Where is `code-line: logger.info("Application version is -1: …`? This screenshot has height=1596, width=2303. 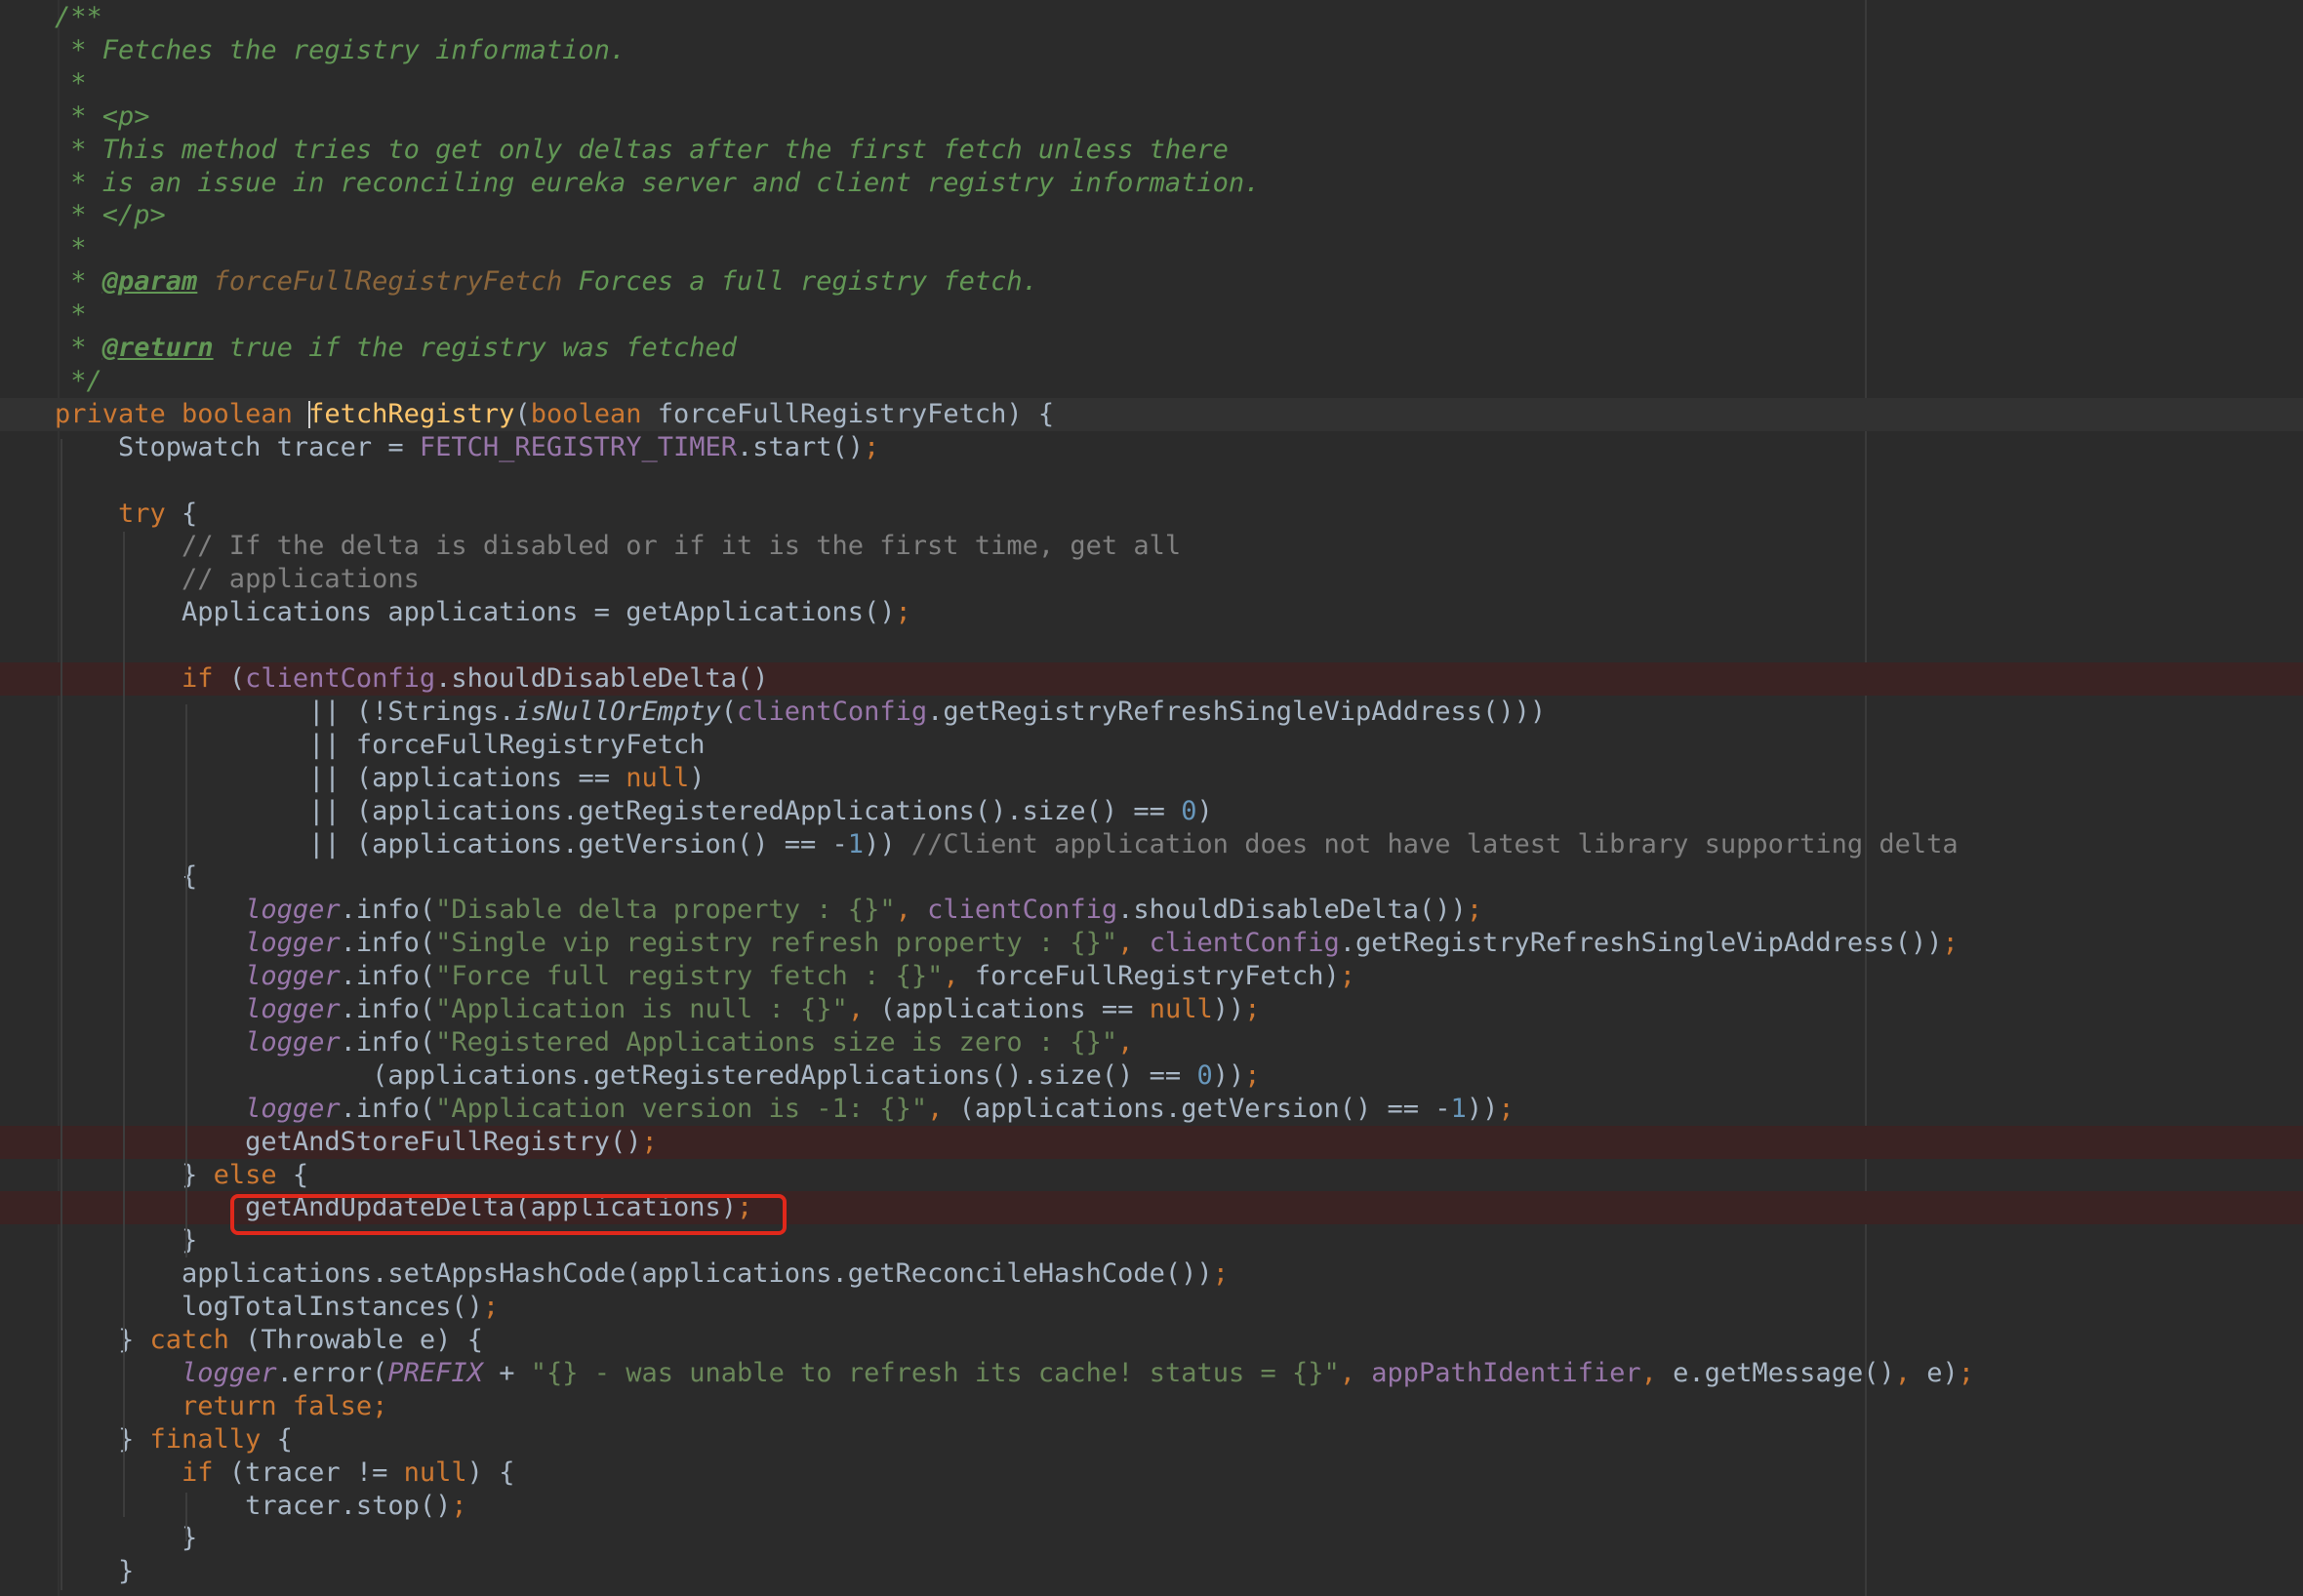 code-line: logger.info("Application version is -1: … is located at coordinates (1151, 1109).